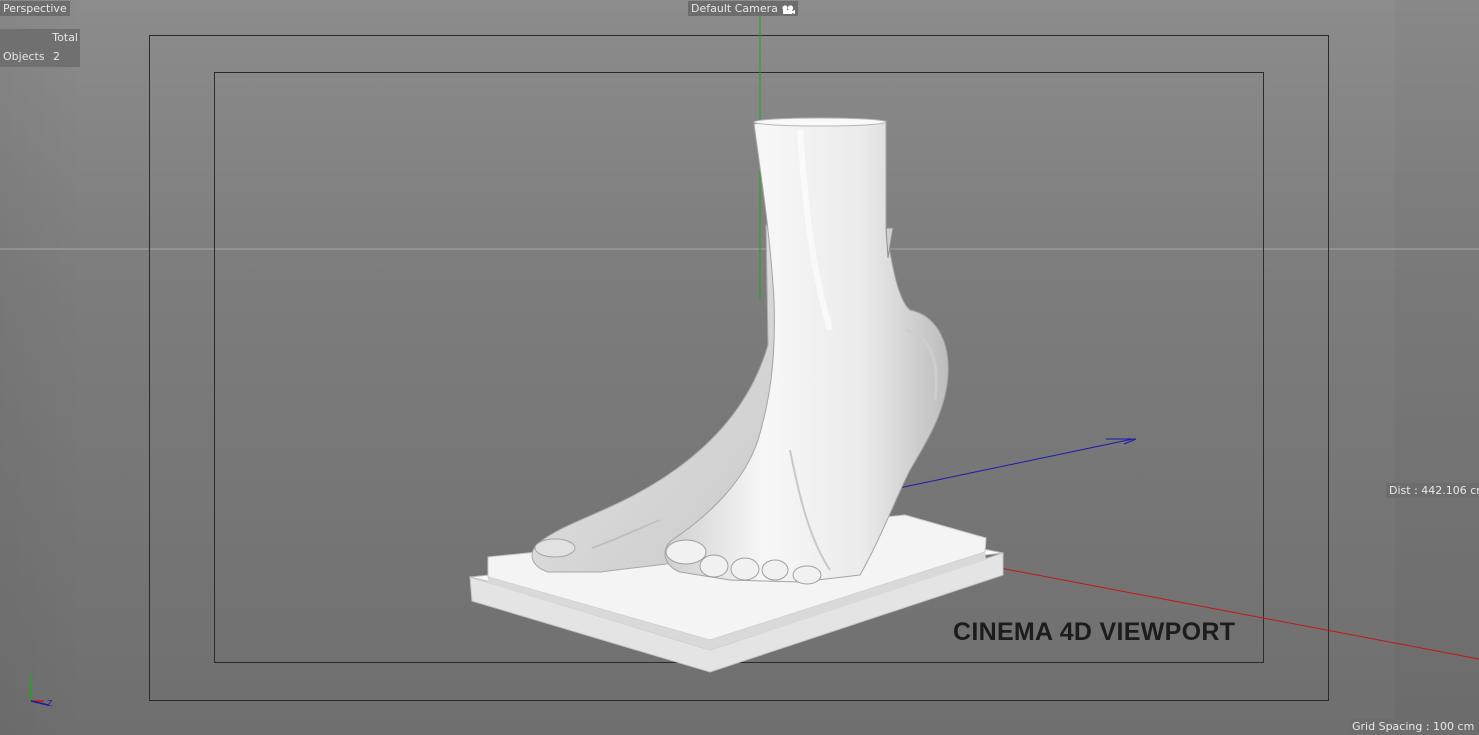  Describe the element at coordinates (788, 9) in the screenshot. I see `camera-icon` at that location.